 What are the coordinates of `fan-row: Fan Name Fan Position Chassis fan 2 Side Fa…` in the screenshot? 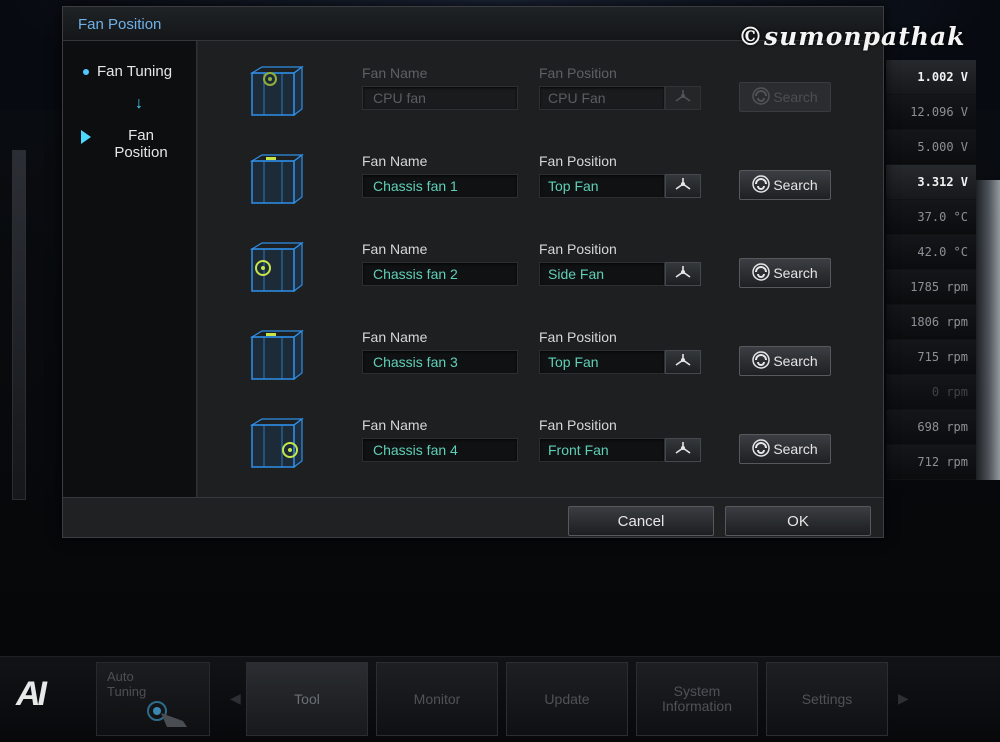 It's located at (540, 265).